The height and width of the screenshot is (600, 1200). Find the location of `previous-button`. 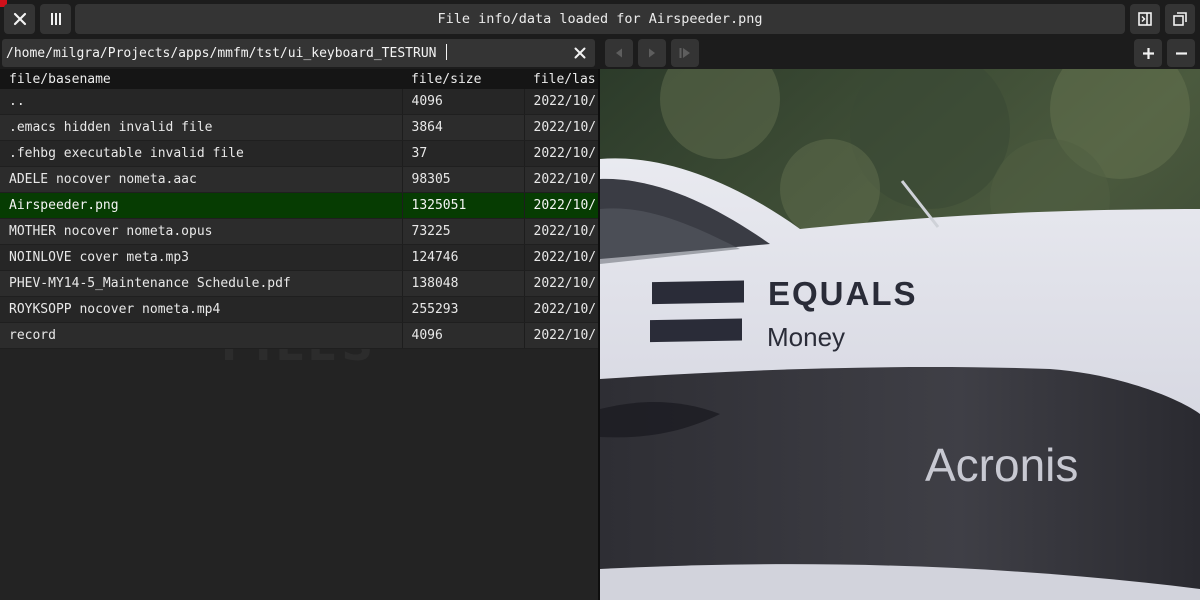

previous-button is located at coordinates (619, 53).